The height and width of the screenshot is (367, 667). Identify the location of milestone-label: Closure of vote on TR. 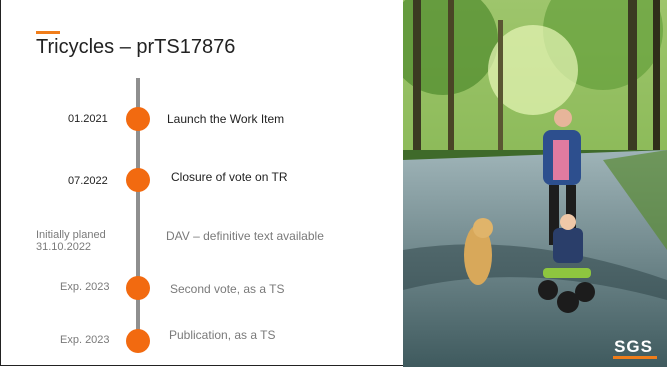
(229, 177).